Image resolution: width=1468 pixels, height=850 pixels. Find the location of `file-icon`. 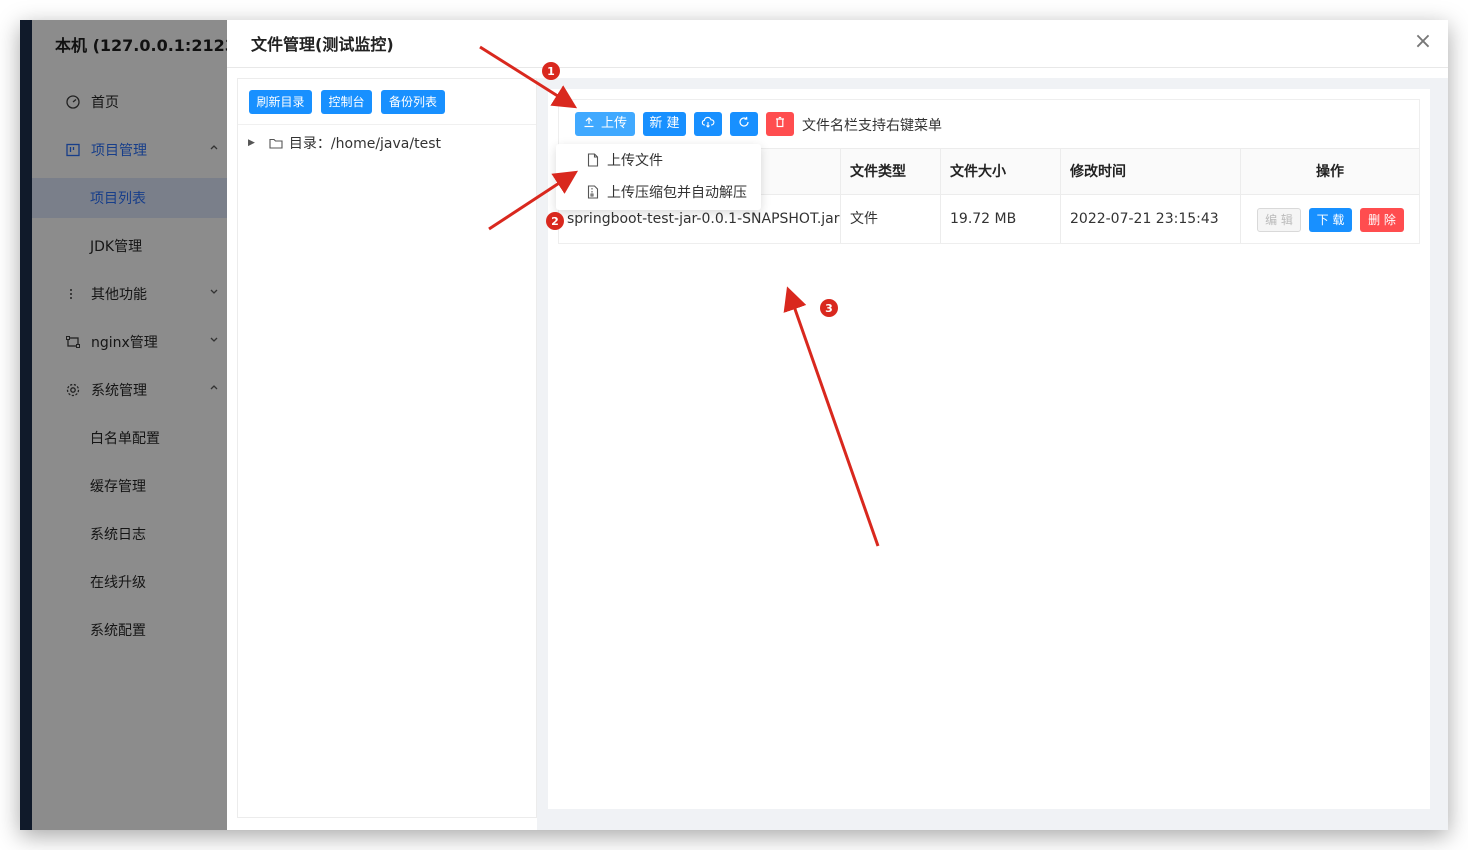

file-icon is located at coordinates (593, 160).